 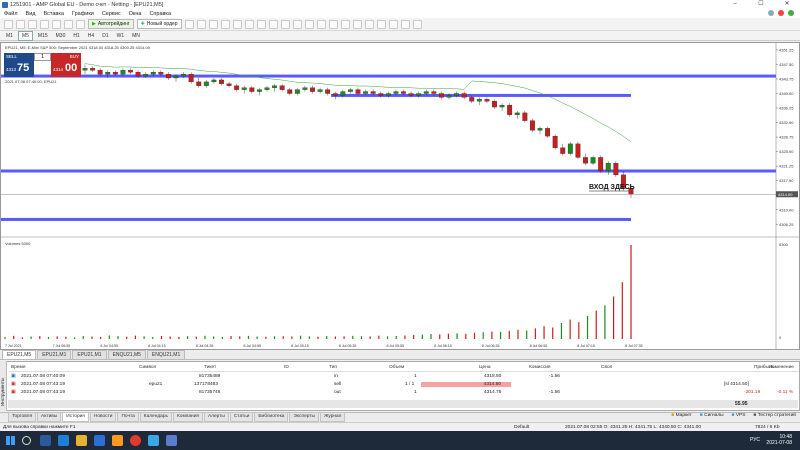 What do you see at coordinates (273, 24) in the screenshot?
I see `chart-shift-icon` at bounding box center [273, 24].